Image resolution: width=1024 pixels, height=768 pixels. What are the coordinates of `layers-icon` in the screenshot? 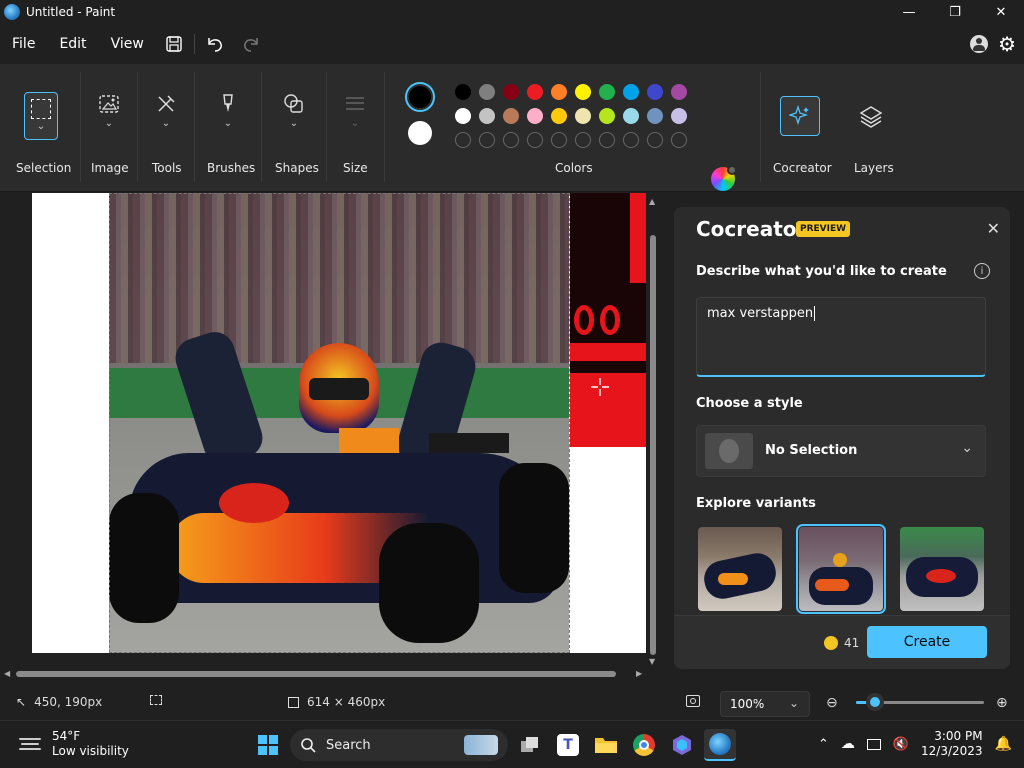 It's located at (871, 117).